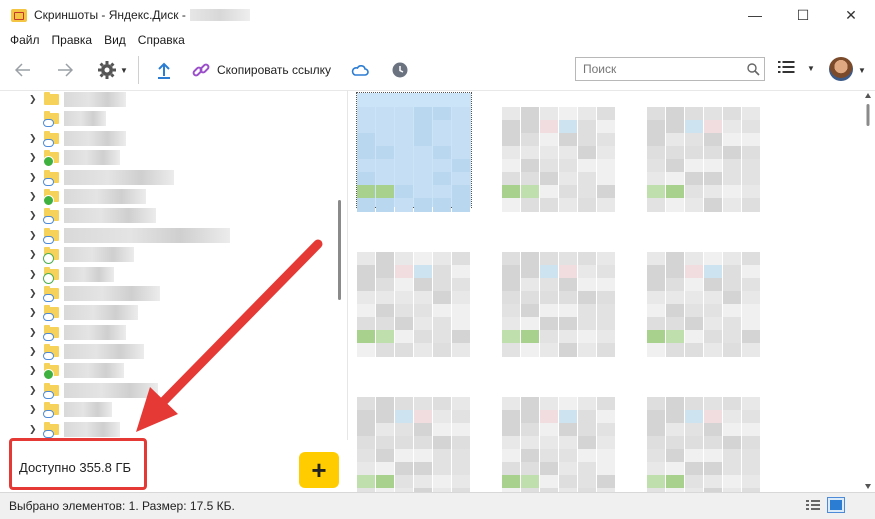 The image size is (875, 519). Describe the element at coordinates (862, 70) in the screenshot. I see `avatar-caret-icon: ▼` at that location.